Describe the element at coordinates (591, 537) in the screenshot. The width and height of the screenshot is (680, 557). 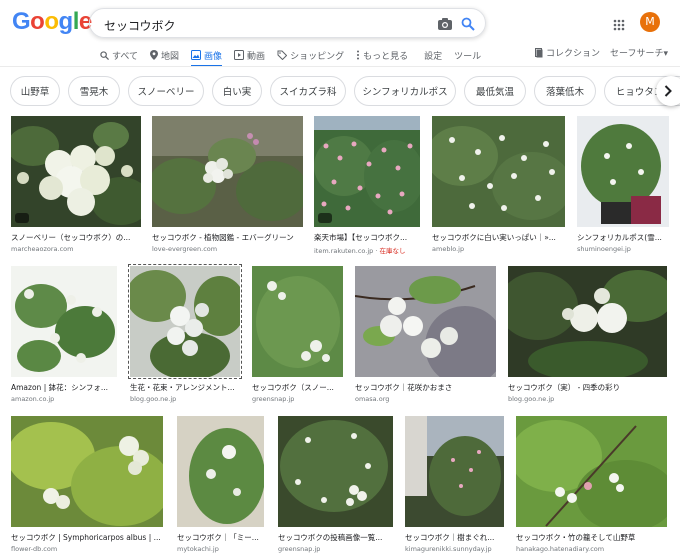
I see `result-caption: セッコウボク・竹の籠そして山野草` at that location.